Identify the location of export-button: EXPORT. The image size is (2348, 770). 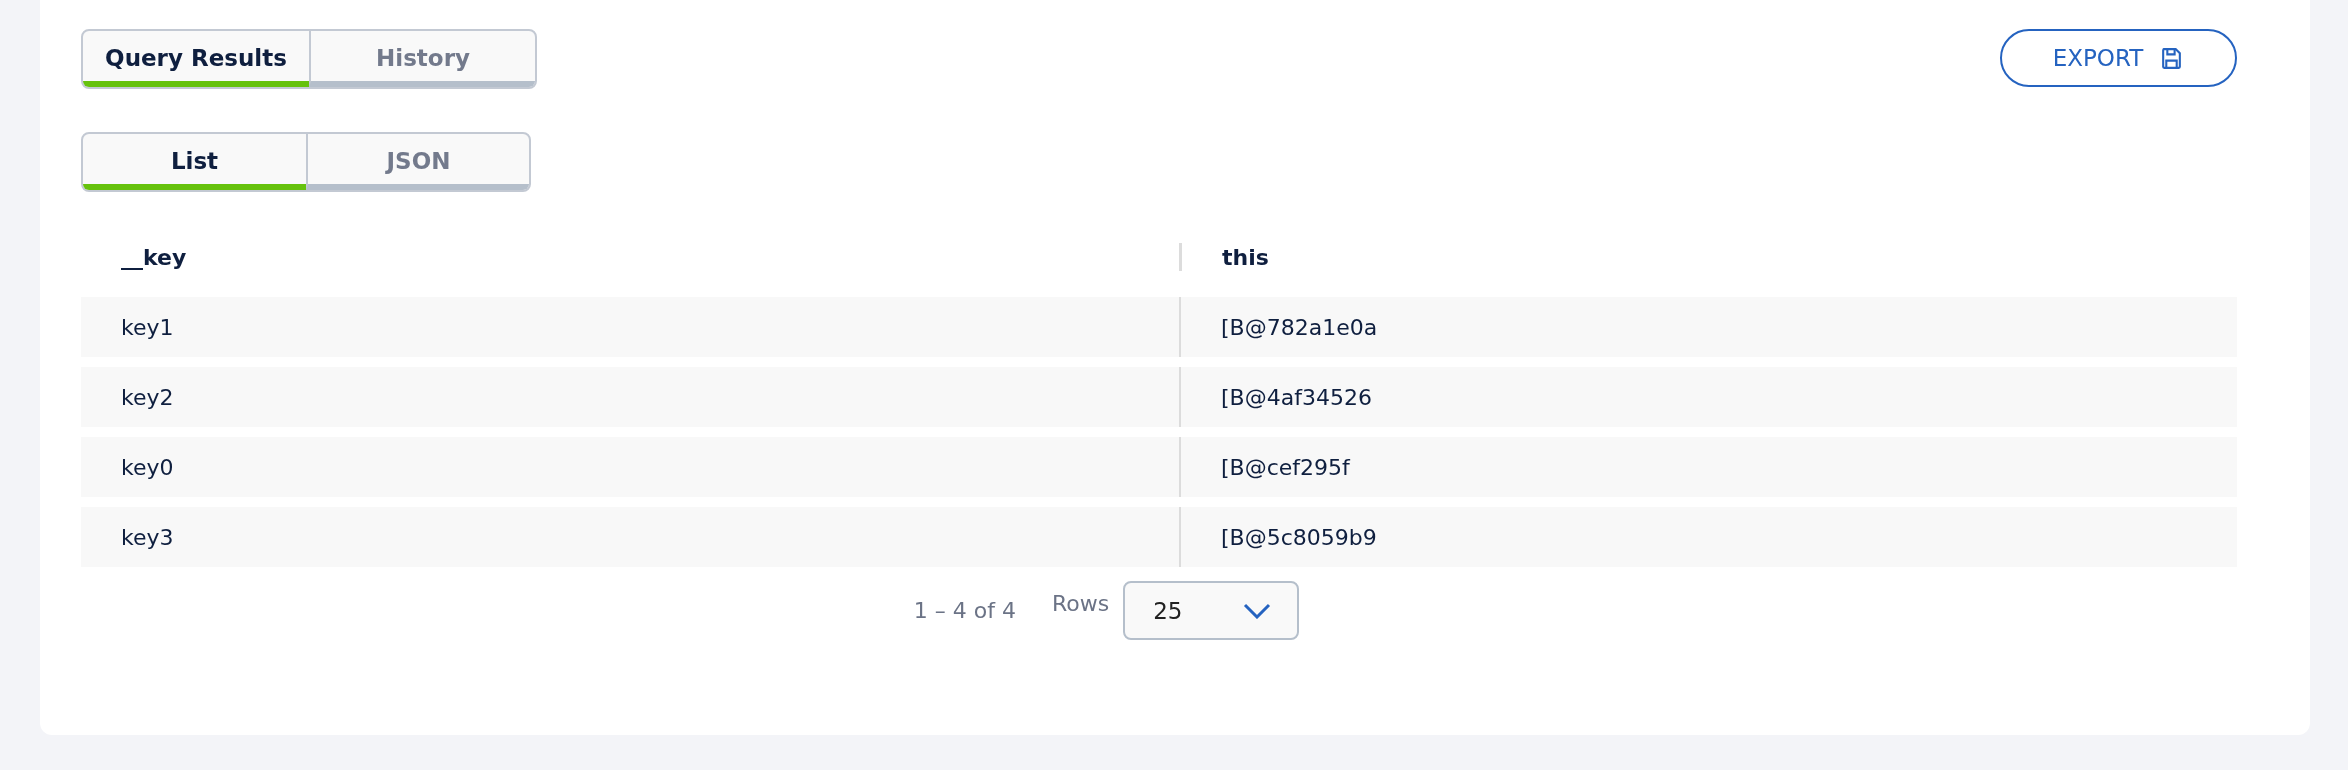
(2118, 58).